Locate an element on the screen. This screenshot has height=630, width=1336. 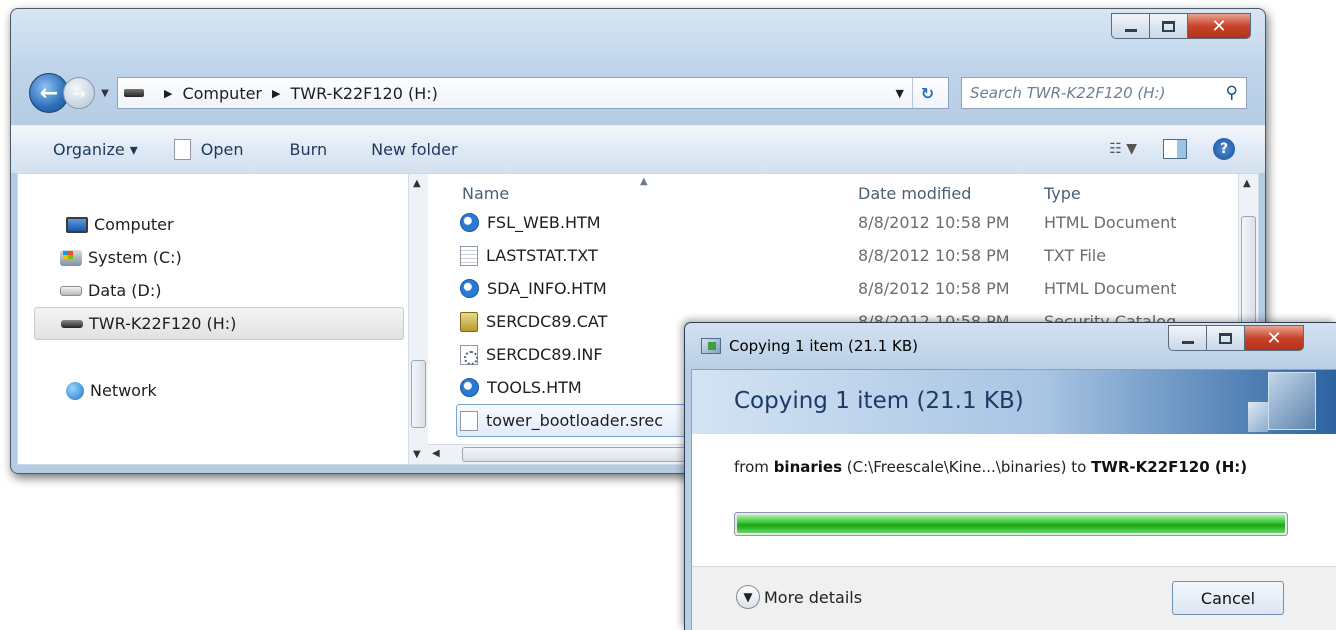
dialog-banner: Copying 1 item (21.1 KB) is located at coordinates (1014, 402).